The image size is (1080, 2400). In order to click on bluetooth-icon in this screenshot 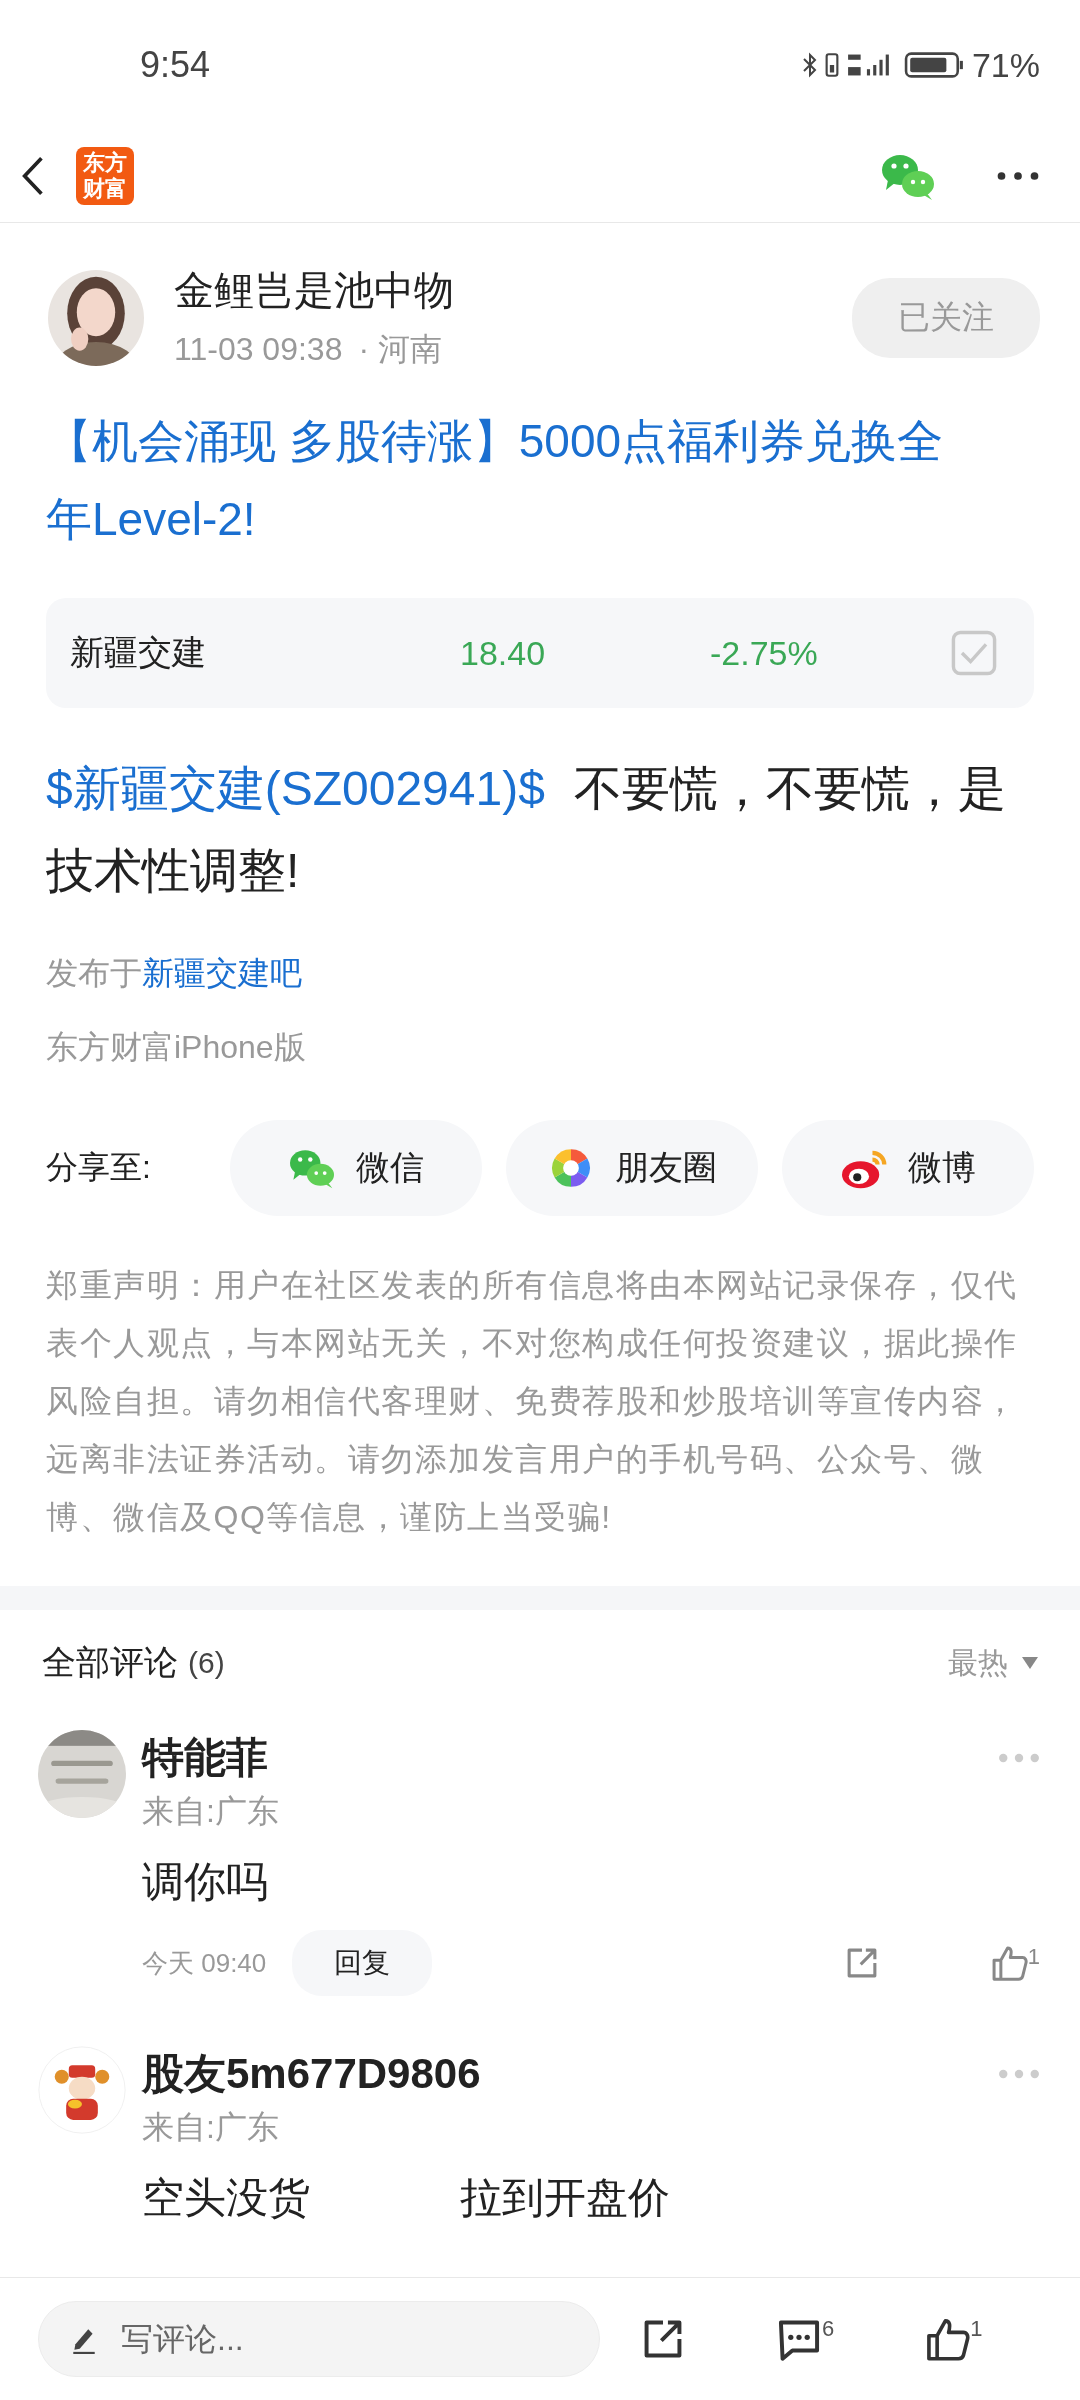, I will do `click(809, 65)`.